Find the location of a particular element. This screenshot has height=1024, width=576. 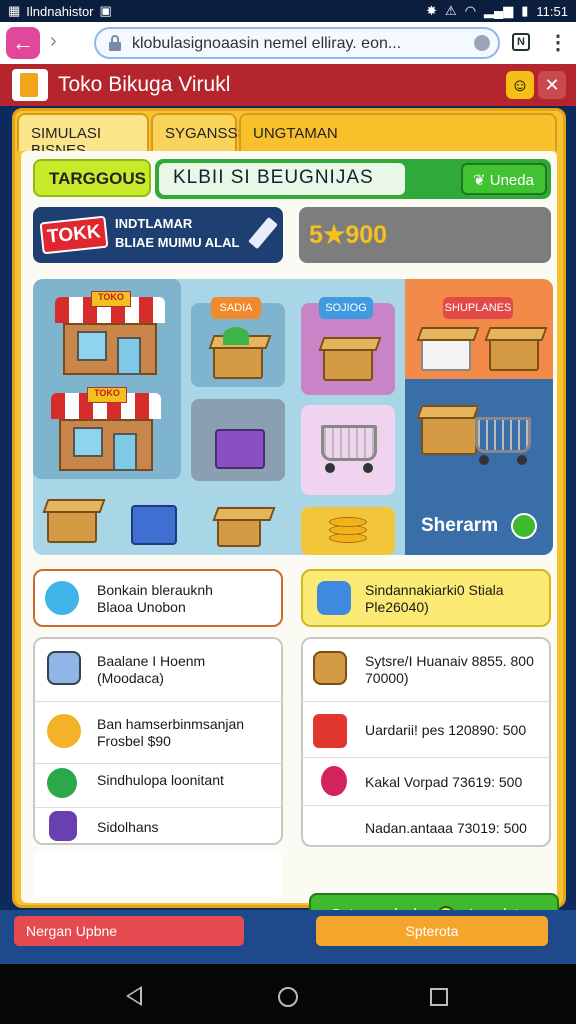

crate-box is located at coordinates (348, 362).